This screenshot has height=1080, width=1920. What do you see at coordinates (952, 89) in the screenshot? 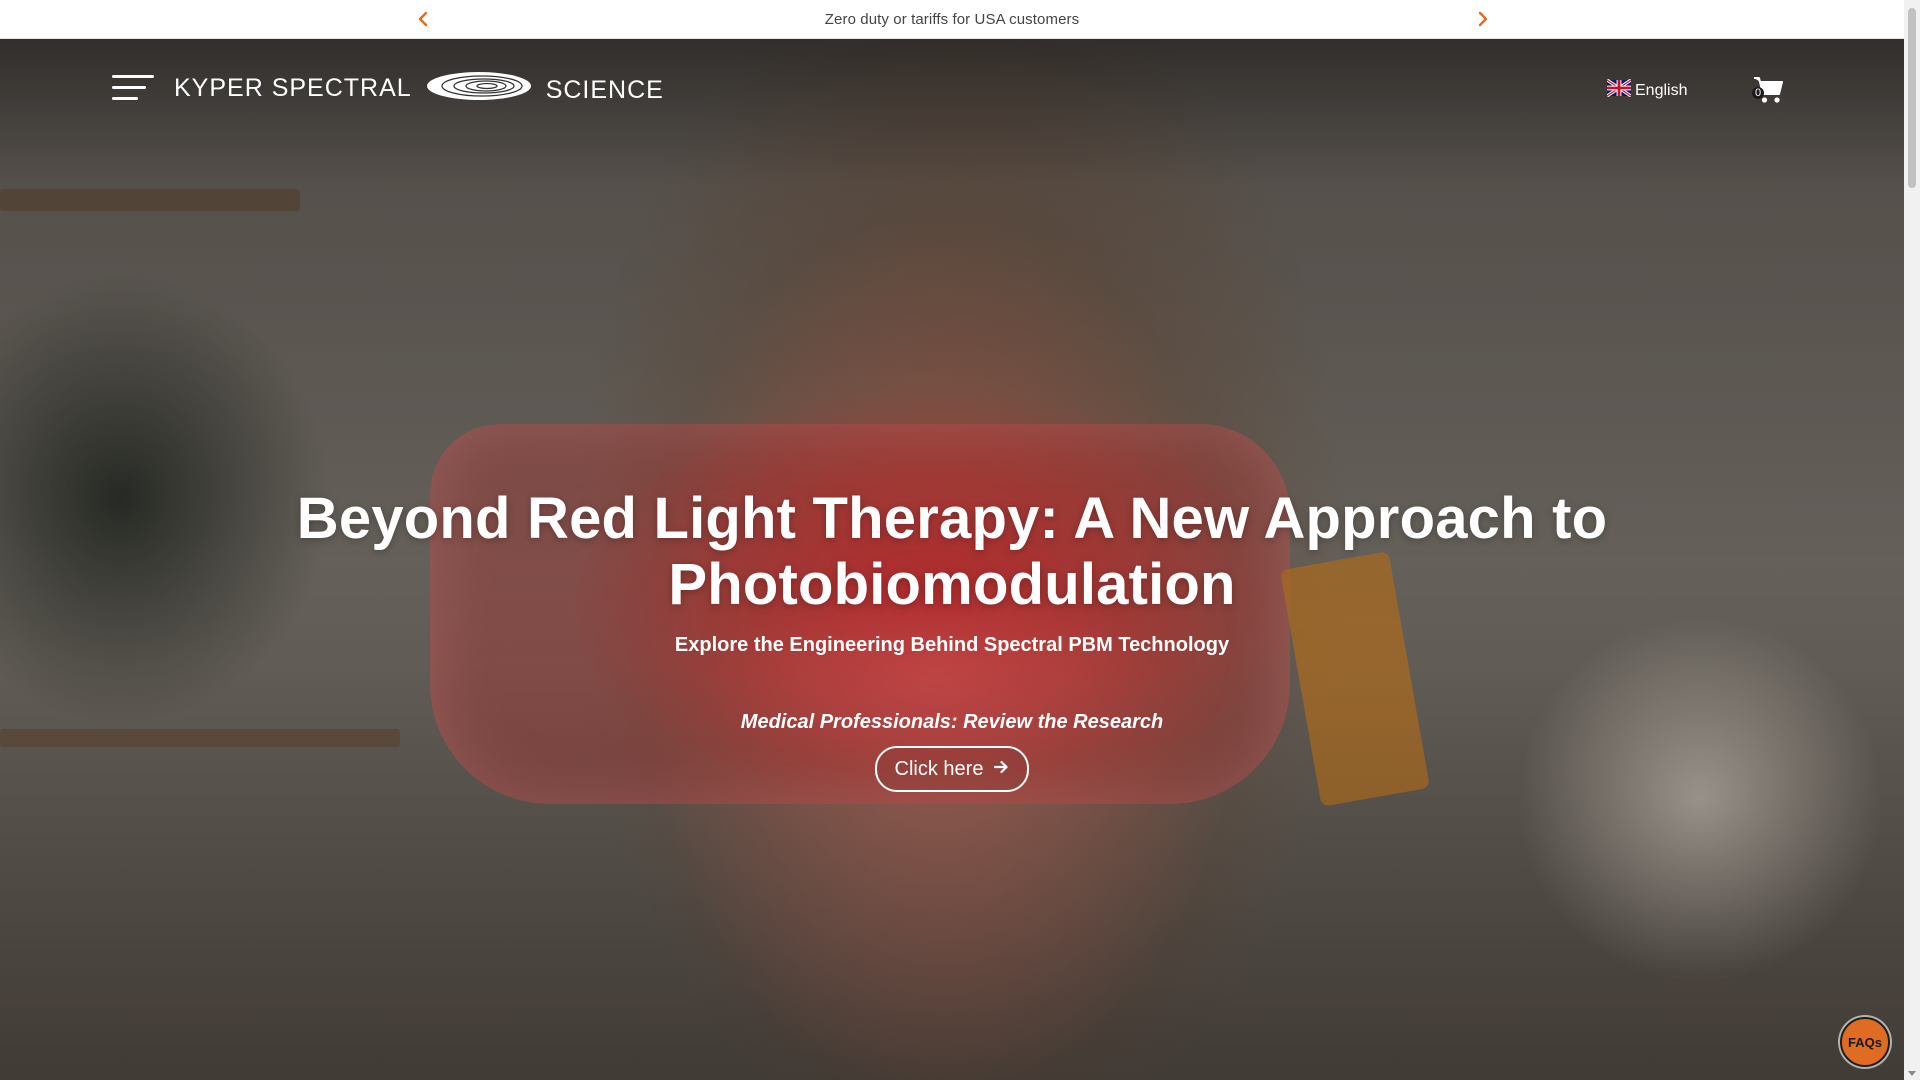
I see `site-header: KYPER SPECTRAL SCIENCE English 0` at bounding box center [952, 89].